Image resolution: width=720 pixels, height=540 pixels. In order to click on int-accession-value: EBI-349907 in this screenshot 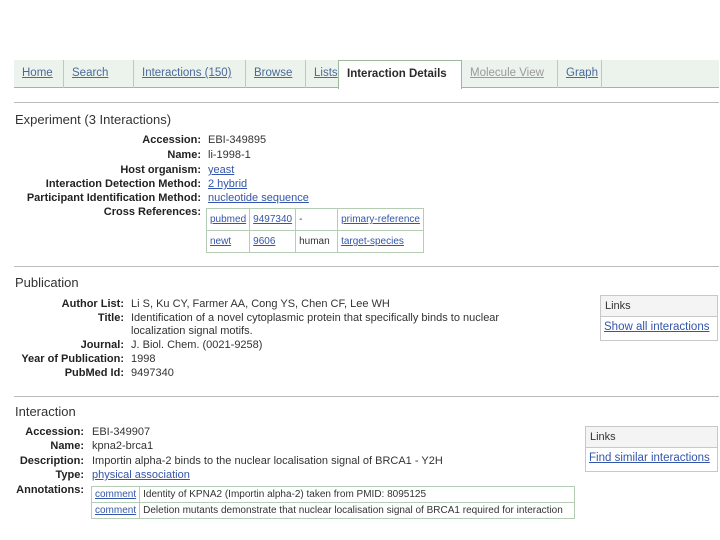, I will do `click(121, 432)`.